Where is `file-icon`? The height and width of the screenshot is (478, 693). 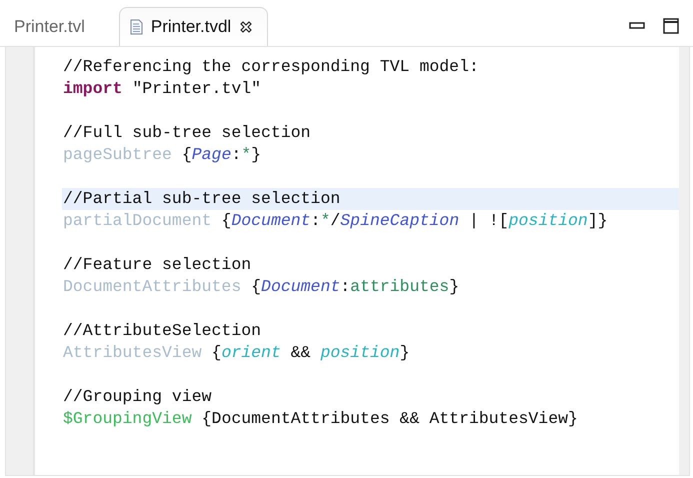 file-icon is located at coordinates (136, 27).